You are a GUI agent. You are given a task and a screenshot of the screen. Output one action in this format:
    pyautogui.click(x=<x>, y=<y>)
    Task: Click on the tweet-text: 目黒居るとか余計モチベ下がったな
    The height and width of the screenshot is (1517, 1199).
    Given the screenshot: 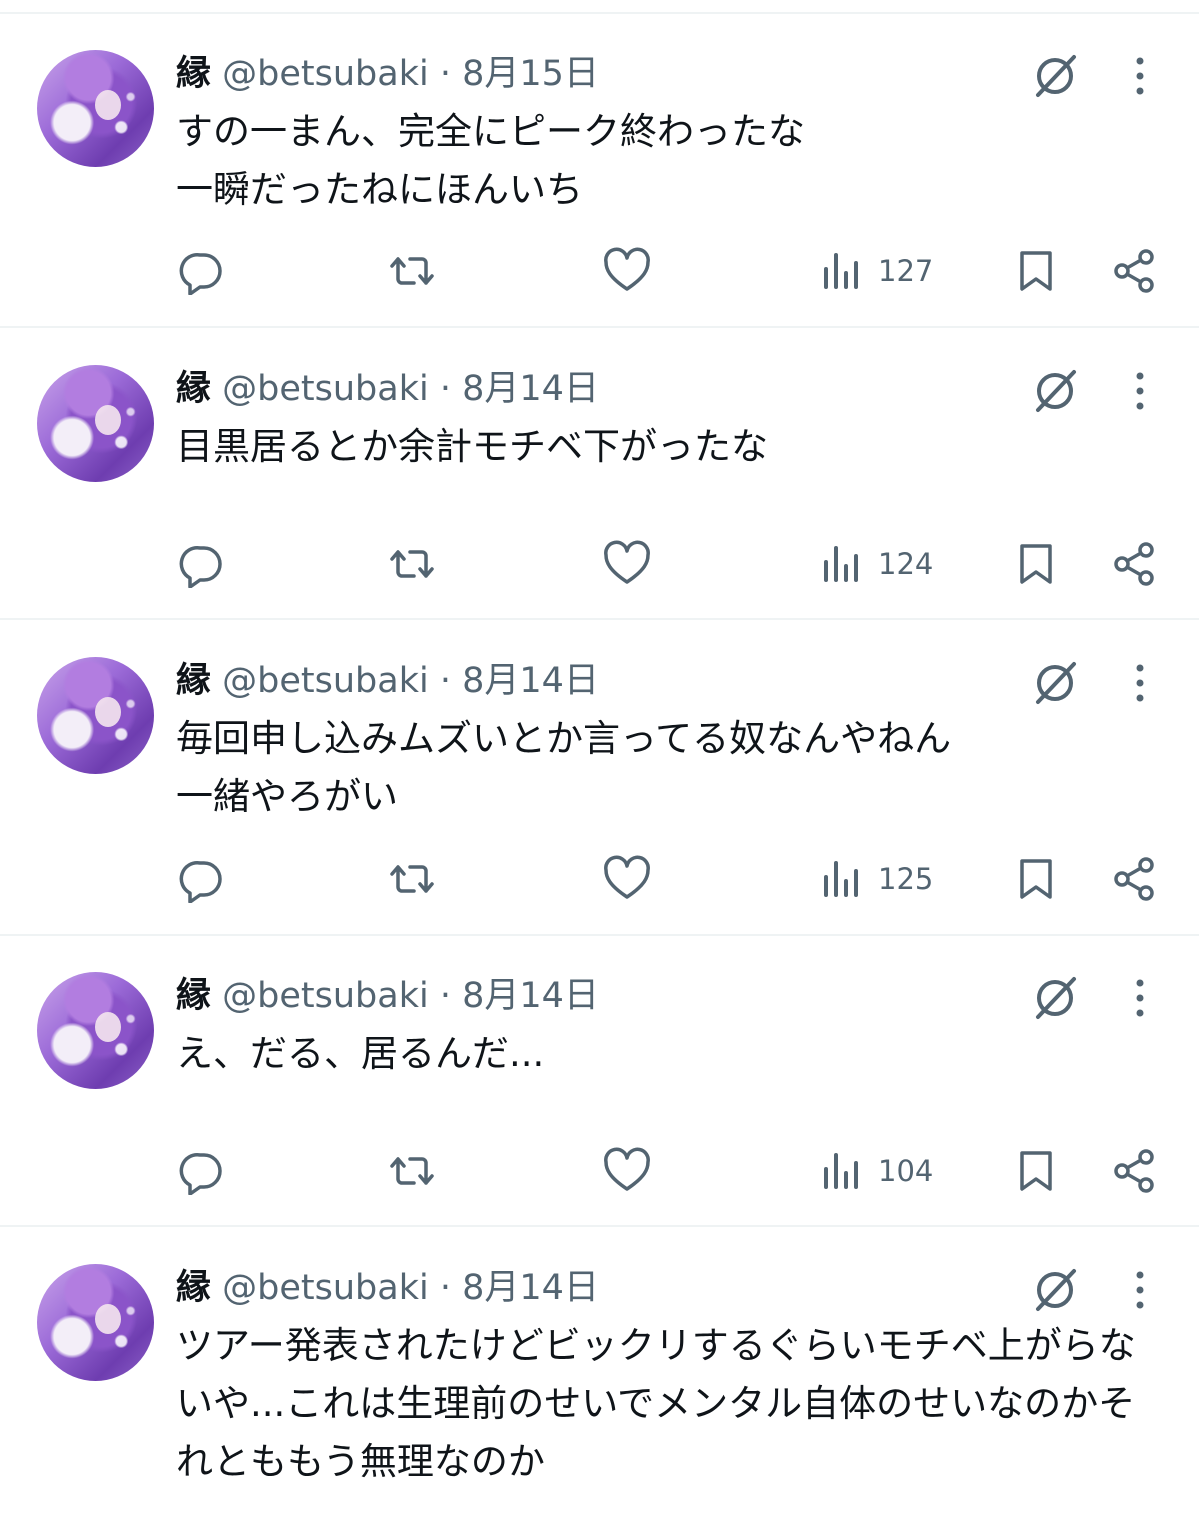 What is the action you would take?
    pyautogui.click(x=472, y=446)
    